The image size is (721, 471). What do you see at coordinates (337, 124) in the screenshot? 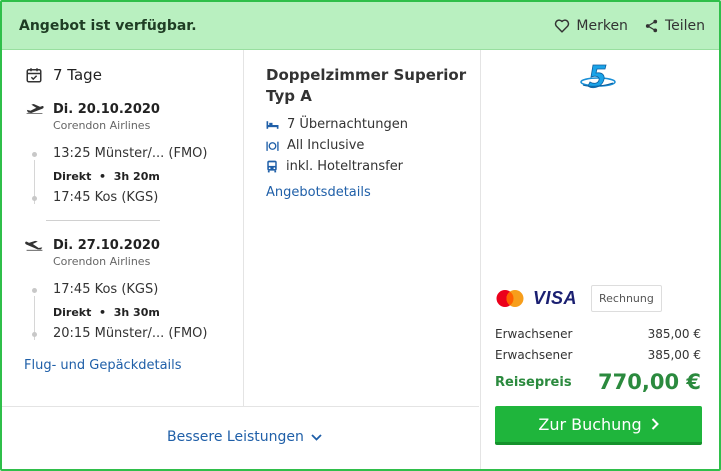
I see `feature-nights: 7 Übernachtungen` at bounding box center [337, 124].